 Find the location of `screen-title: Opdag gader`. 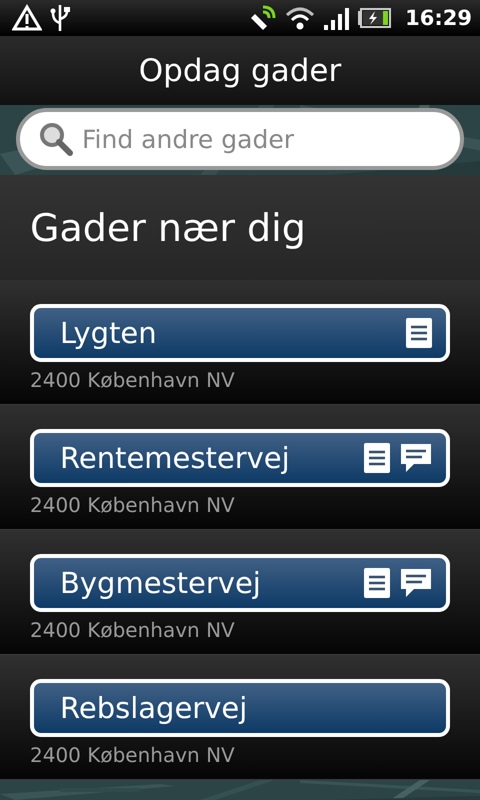

screen-title: Opdag gader is located at coordinates (240, 70).